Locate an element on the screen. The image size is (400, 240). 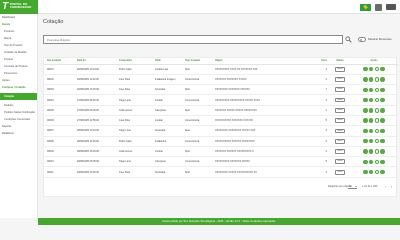
brand-logo: T PORTAL DO FORNECEDOR is located at coordinates (19, 7).